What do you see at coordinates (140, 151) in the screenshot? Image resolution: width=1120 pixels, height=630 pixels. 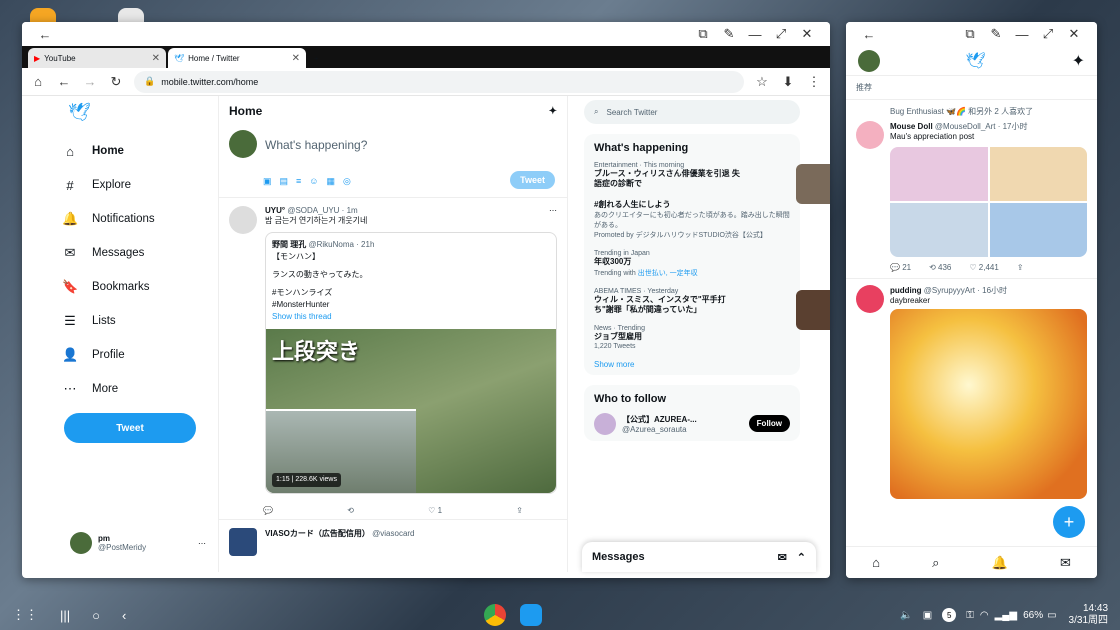 I see `nav-home: ⌂ Home` at bounding box center [140, 151].